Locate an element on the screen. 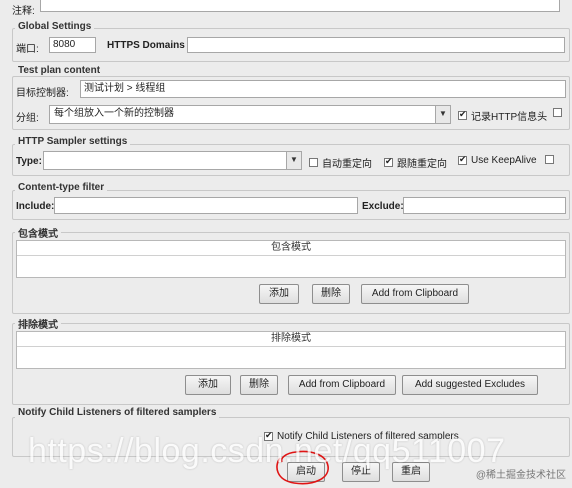 Image resolution: width=572 pixels, height=488 pixels. extra-checkbox is located at coordinates (559, 112).